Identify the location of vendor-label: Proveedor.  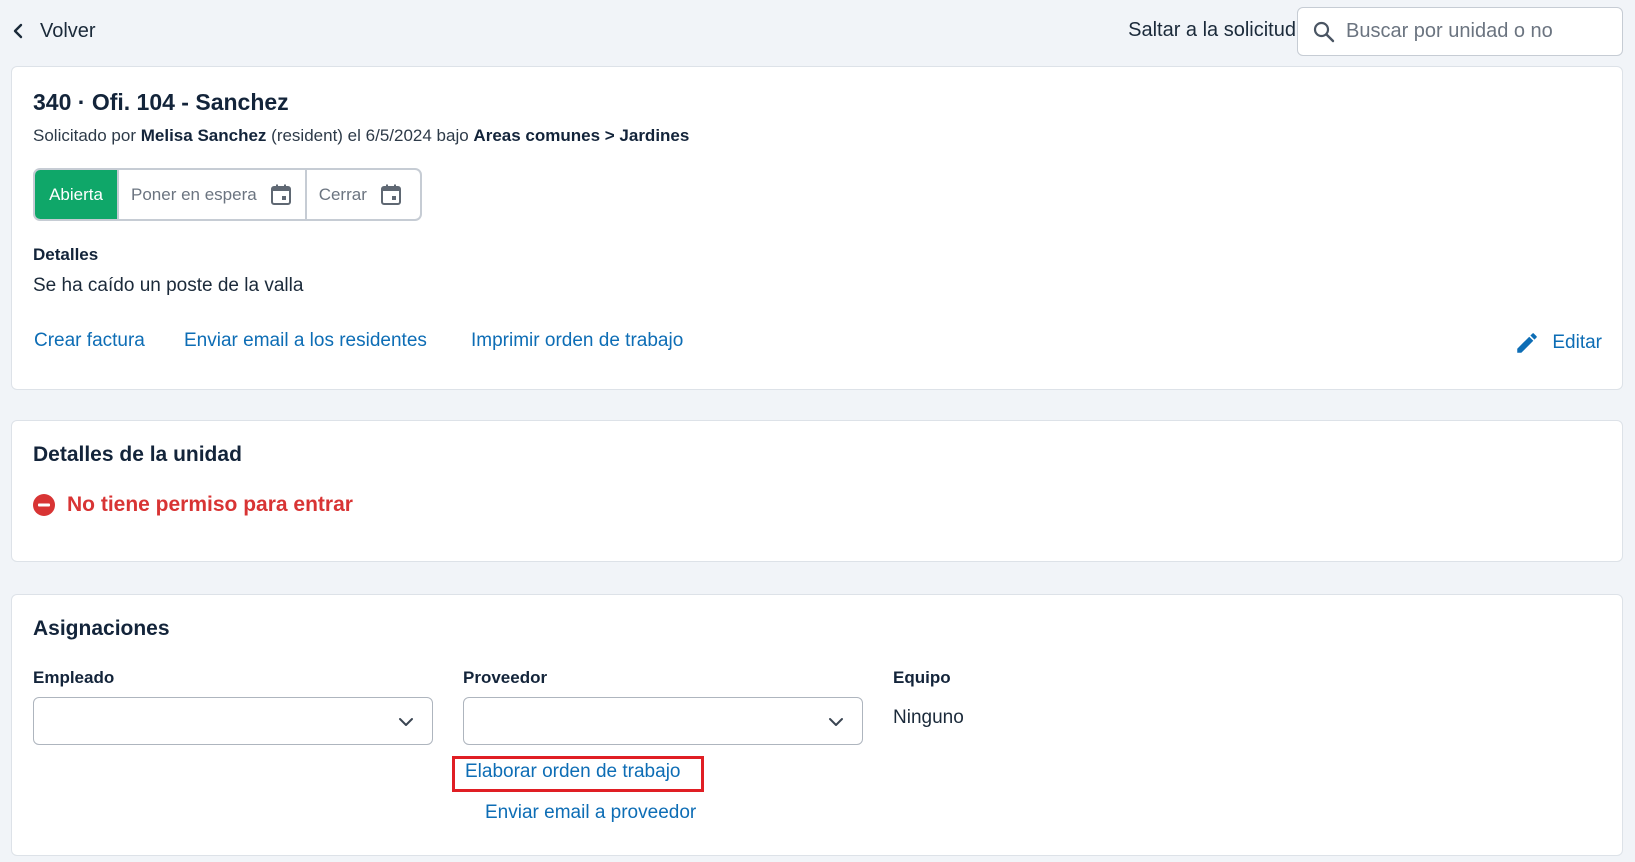
(505, 677).